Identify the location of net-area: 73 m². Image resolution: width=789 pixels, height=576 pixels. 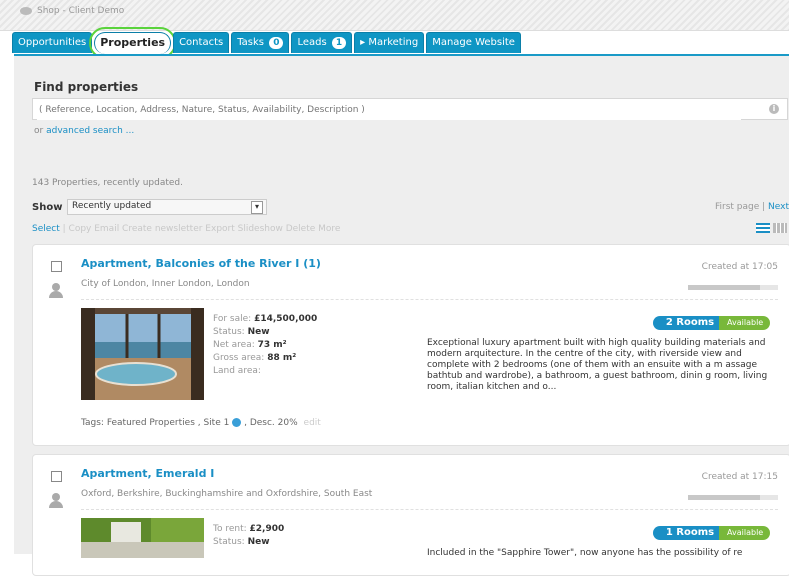
(272, 345).